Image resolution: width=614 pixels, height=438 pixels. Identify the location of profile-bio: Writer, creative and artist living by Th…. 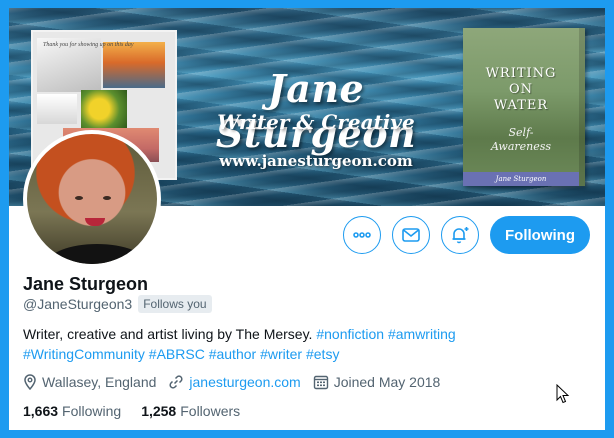
(293, 344).